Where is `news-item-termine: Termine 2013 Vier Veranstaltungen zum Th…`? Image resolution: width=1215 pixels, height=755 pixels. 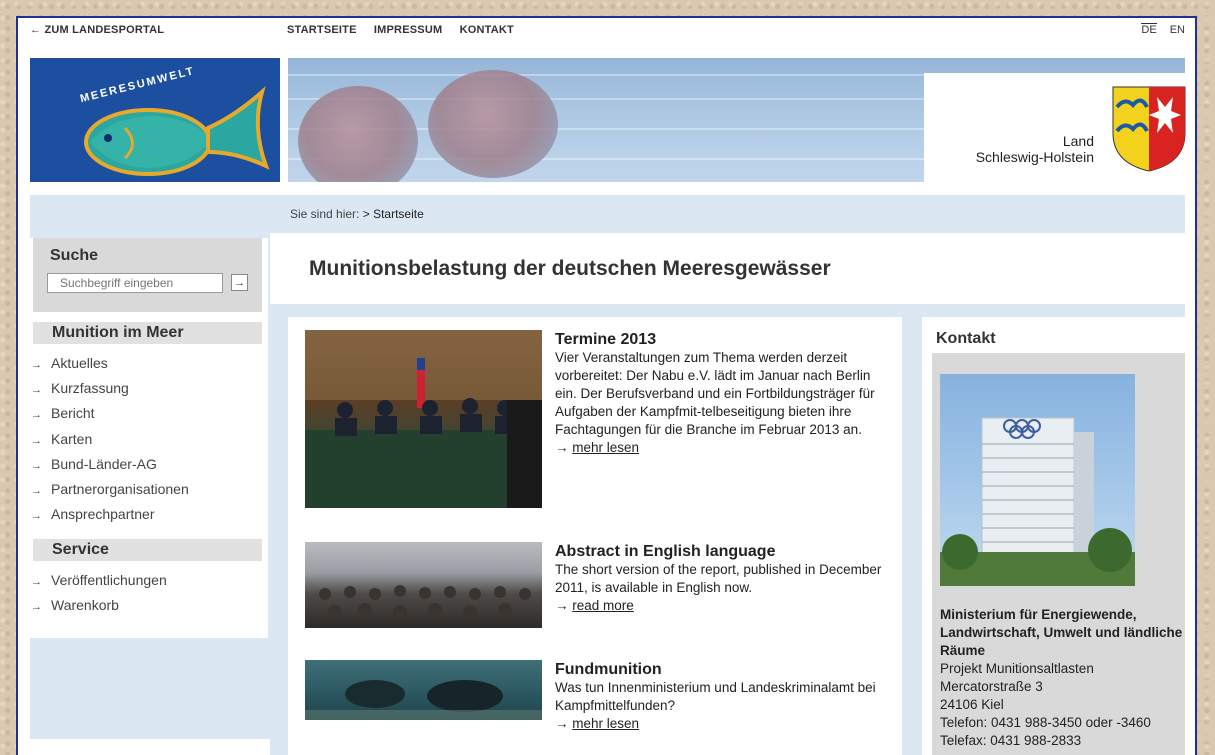 news-item-termine: Termine 2013 Vier Veranstaltungen zum Th… is located at coordinates (720, 393).